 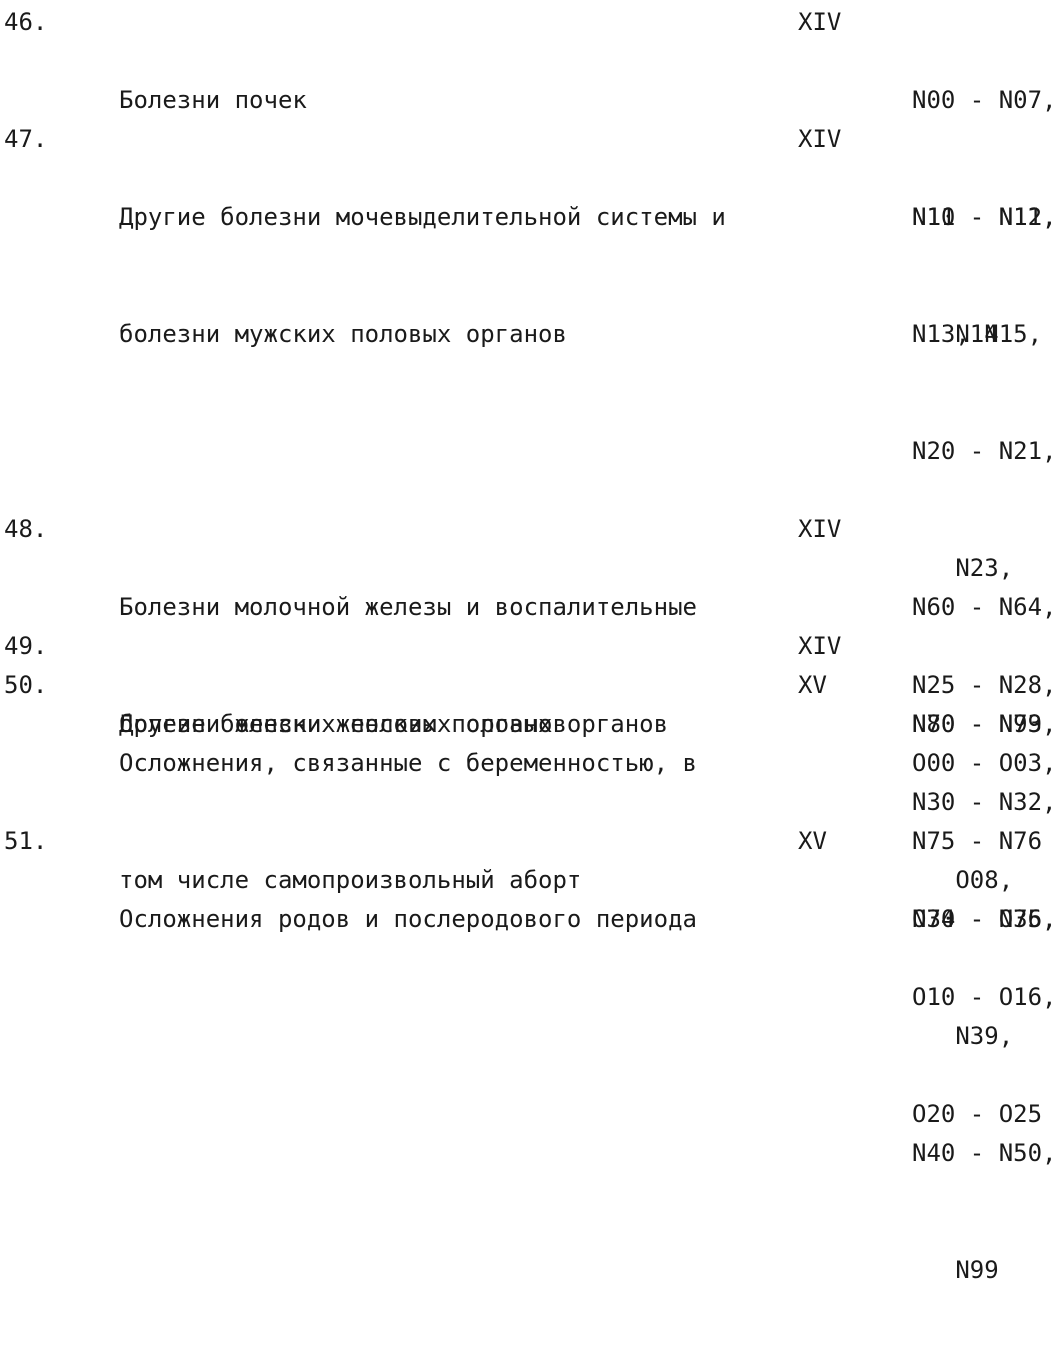 What do you see at coordinates (26, 22) in the screenshot?
I see `row-number: 46.` at bounding box center [26, 22].